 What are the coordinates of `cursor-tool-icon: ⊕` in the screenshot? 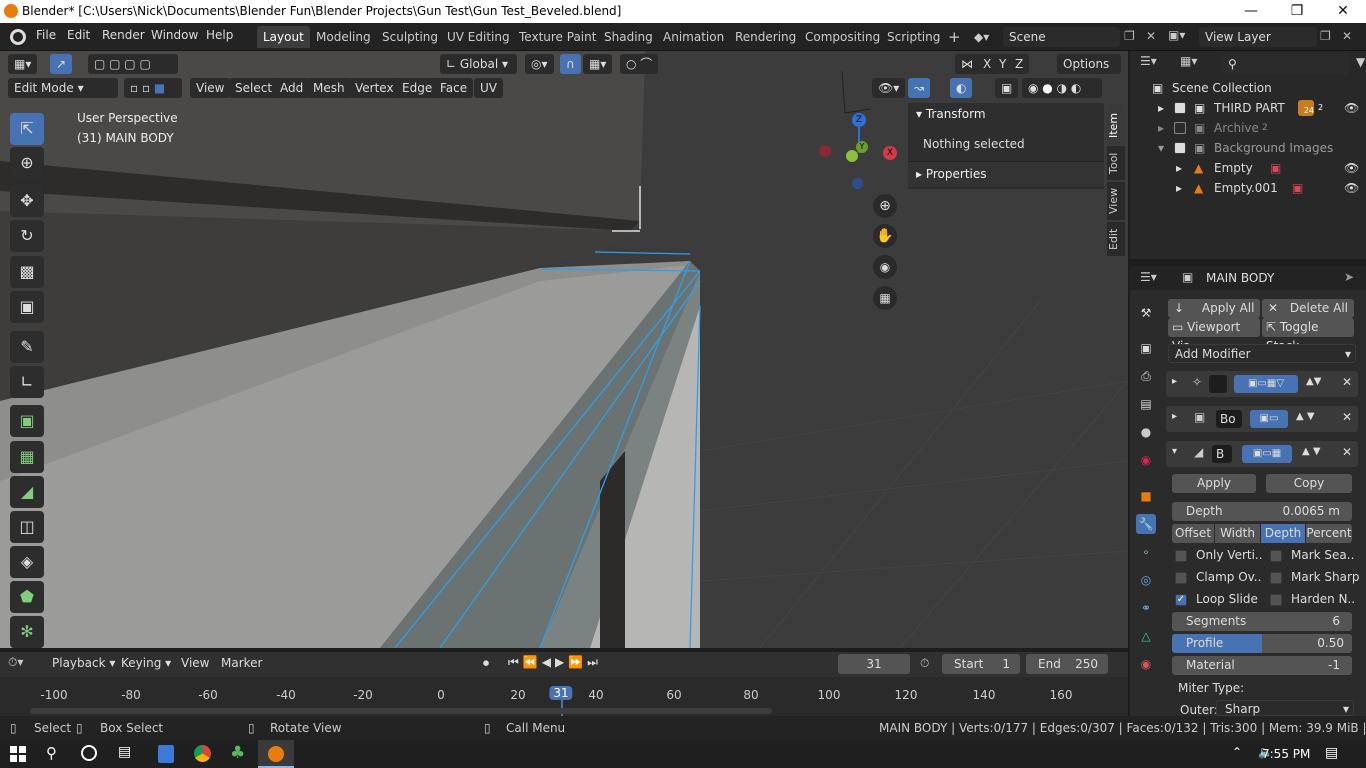 It's located at (27, 163).